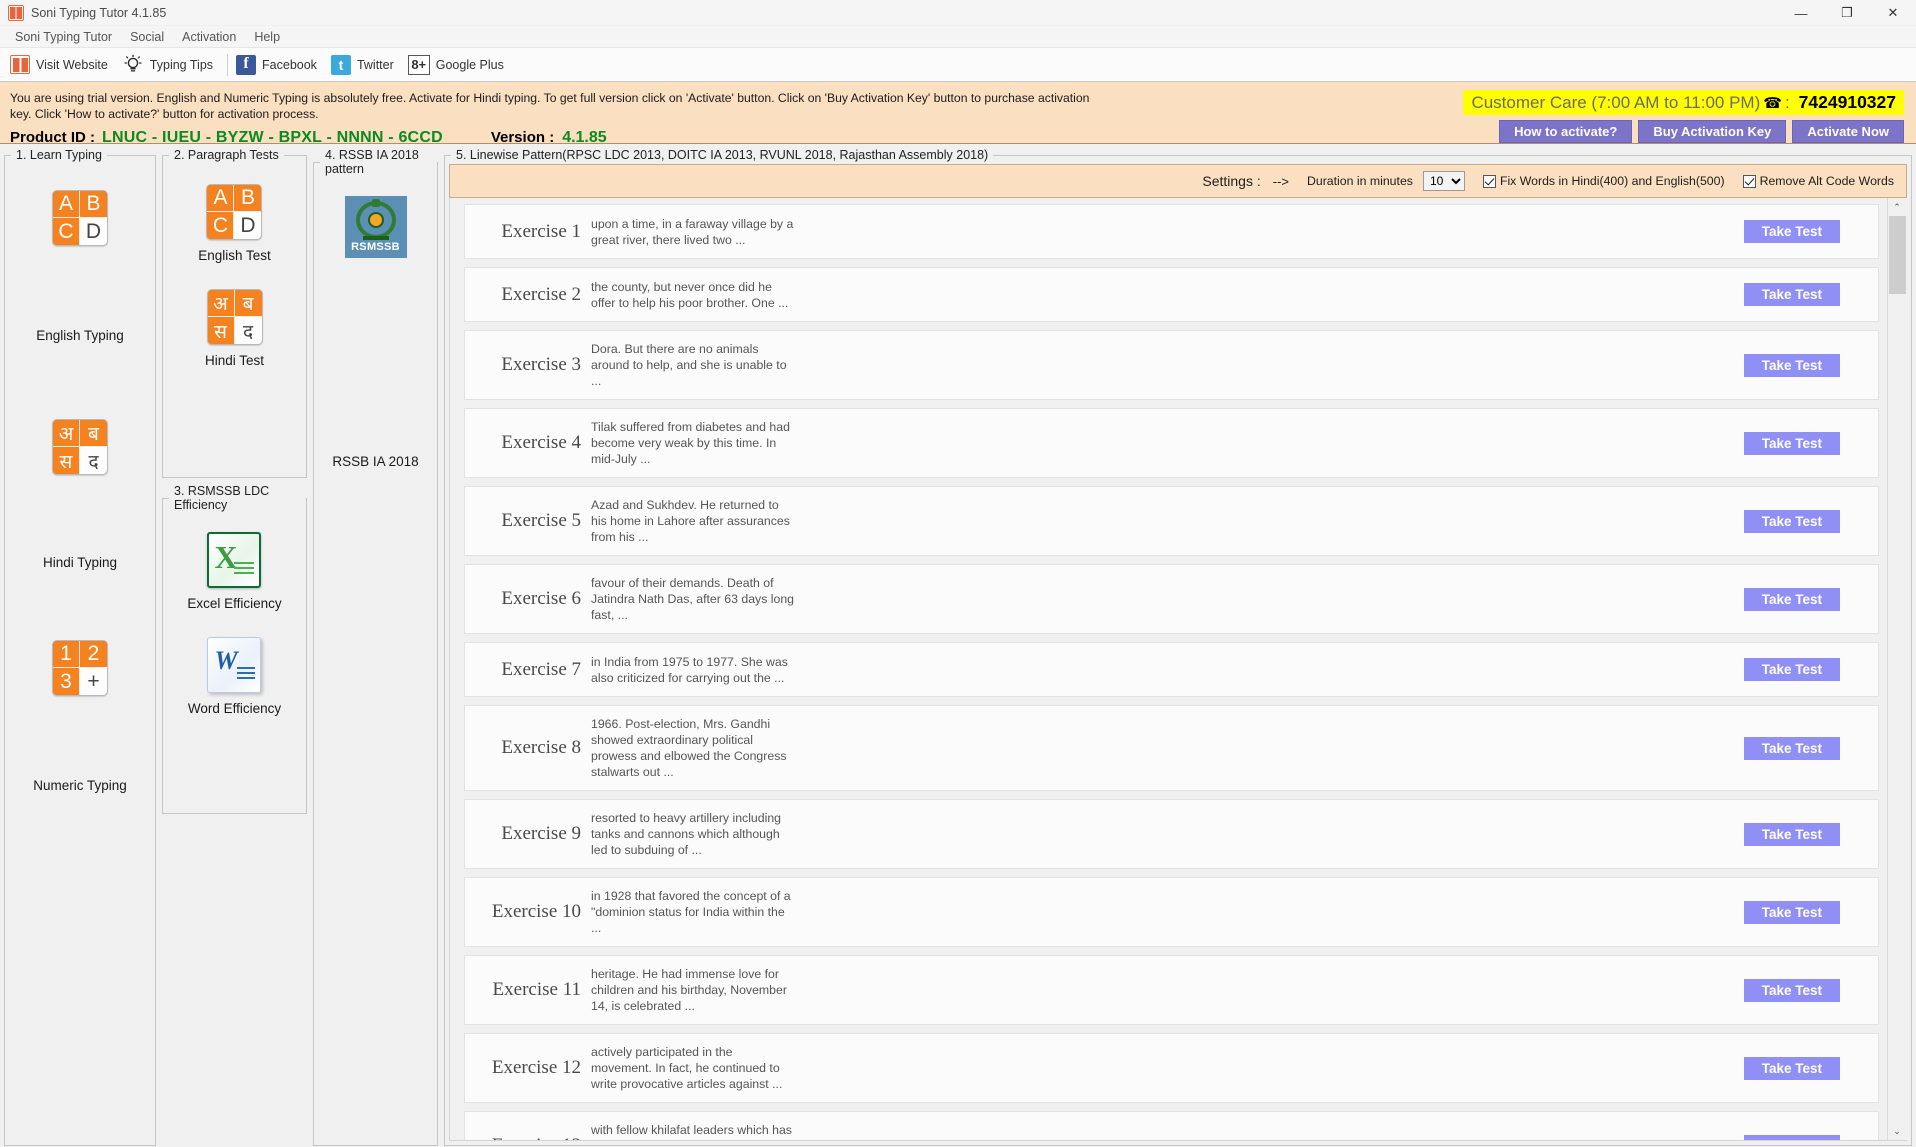 Image resolution: width=1916 pixels, height=1147 pixels. What do you see at coordinates (1443, 181) in the screenshot?
I see `duration-select: 10` at bounding box center [1443, 181].